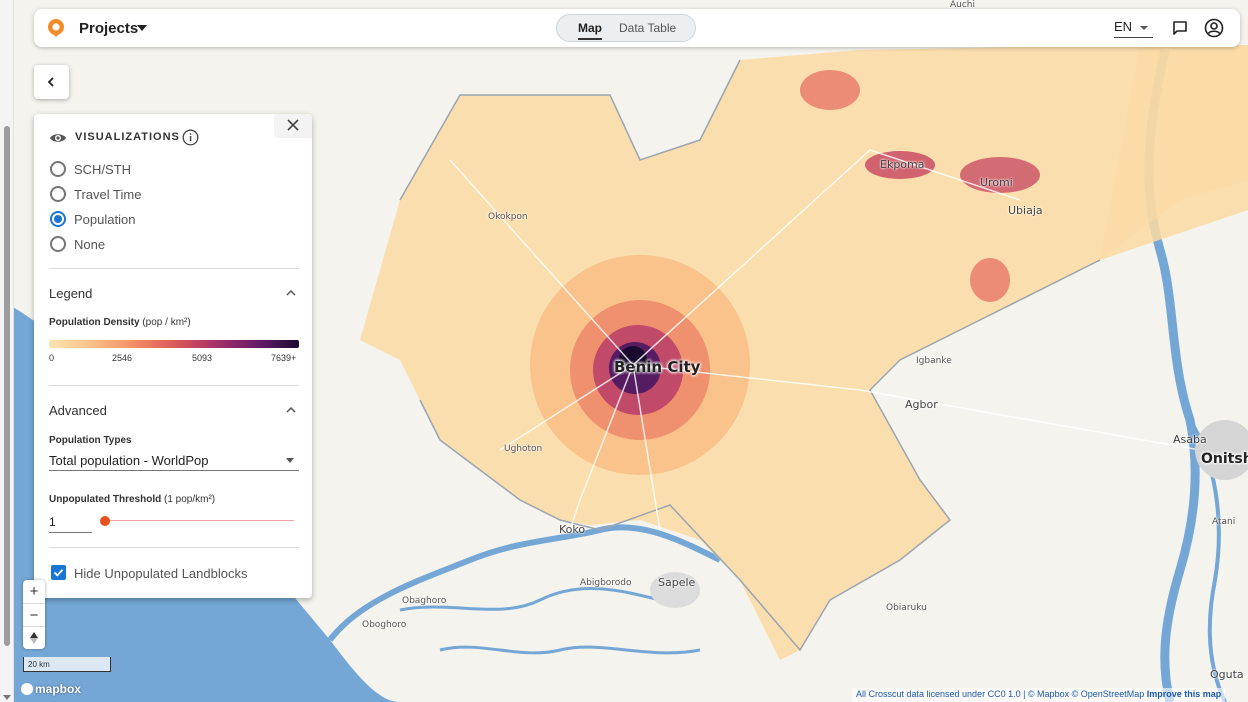  Describe the element at coordinates (58, 219) in the screenshot. I see `radio-button-selected` at that location.